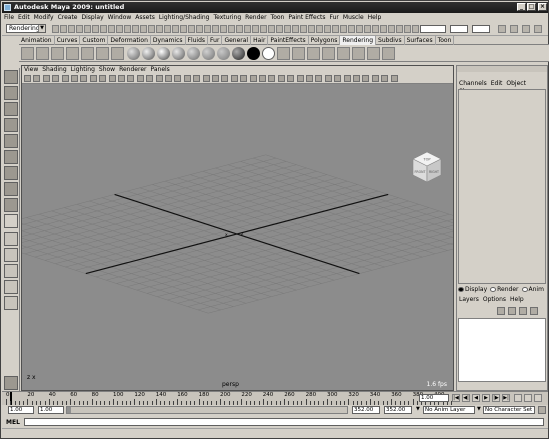  Describe the element at coordinates (223, 53) in the screenshot. I see `ramp-shader-icon` at that location.